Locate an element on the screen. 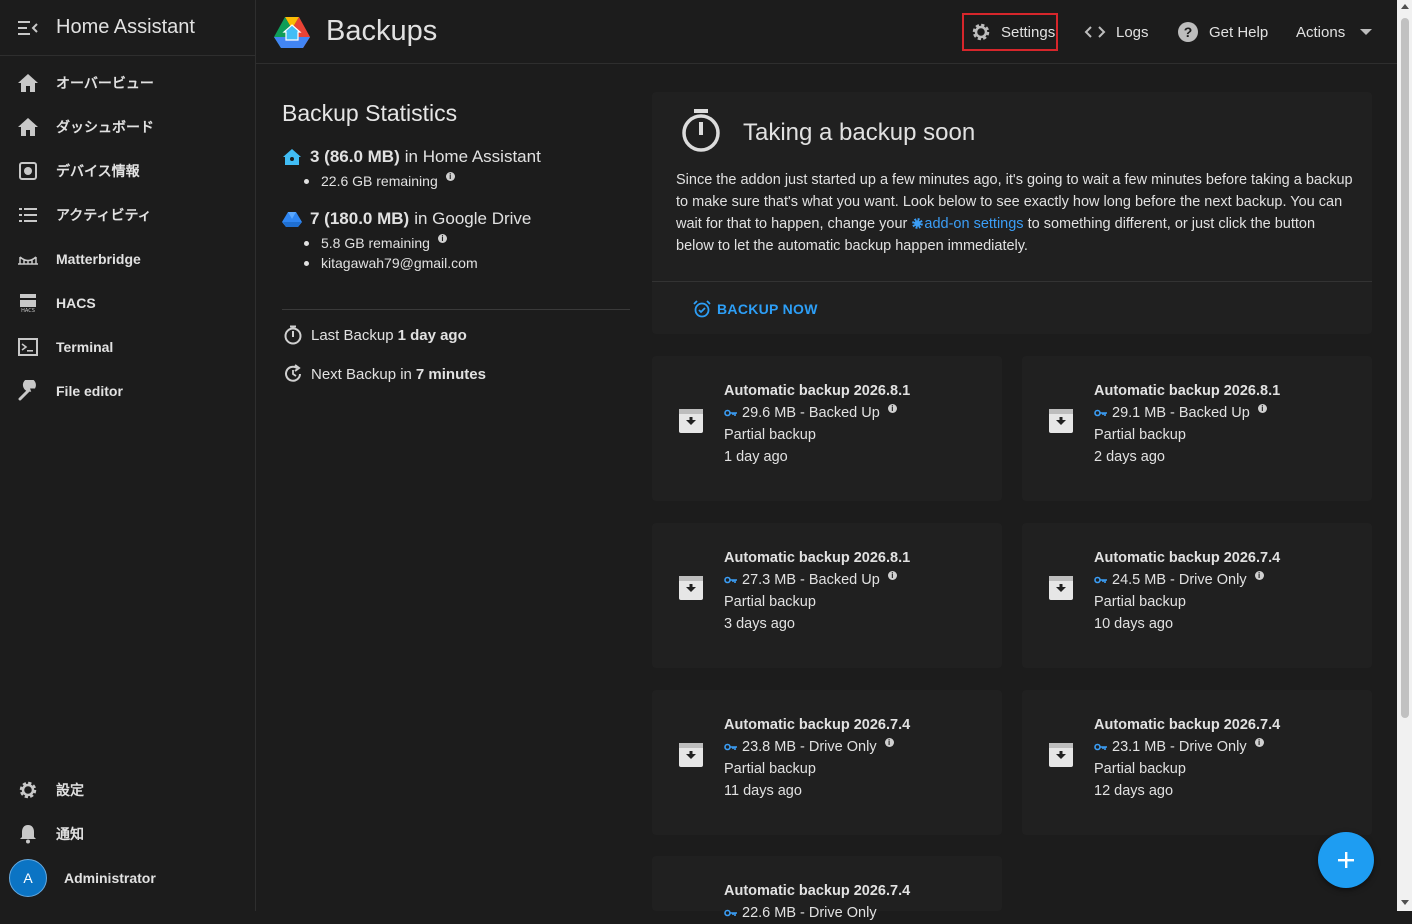 The height and width of the screenshot is (924, 1412). menu-icon is located at coordinates (28, 28).